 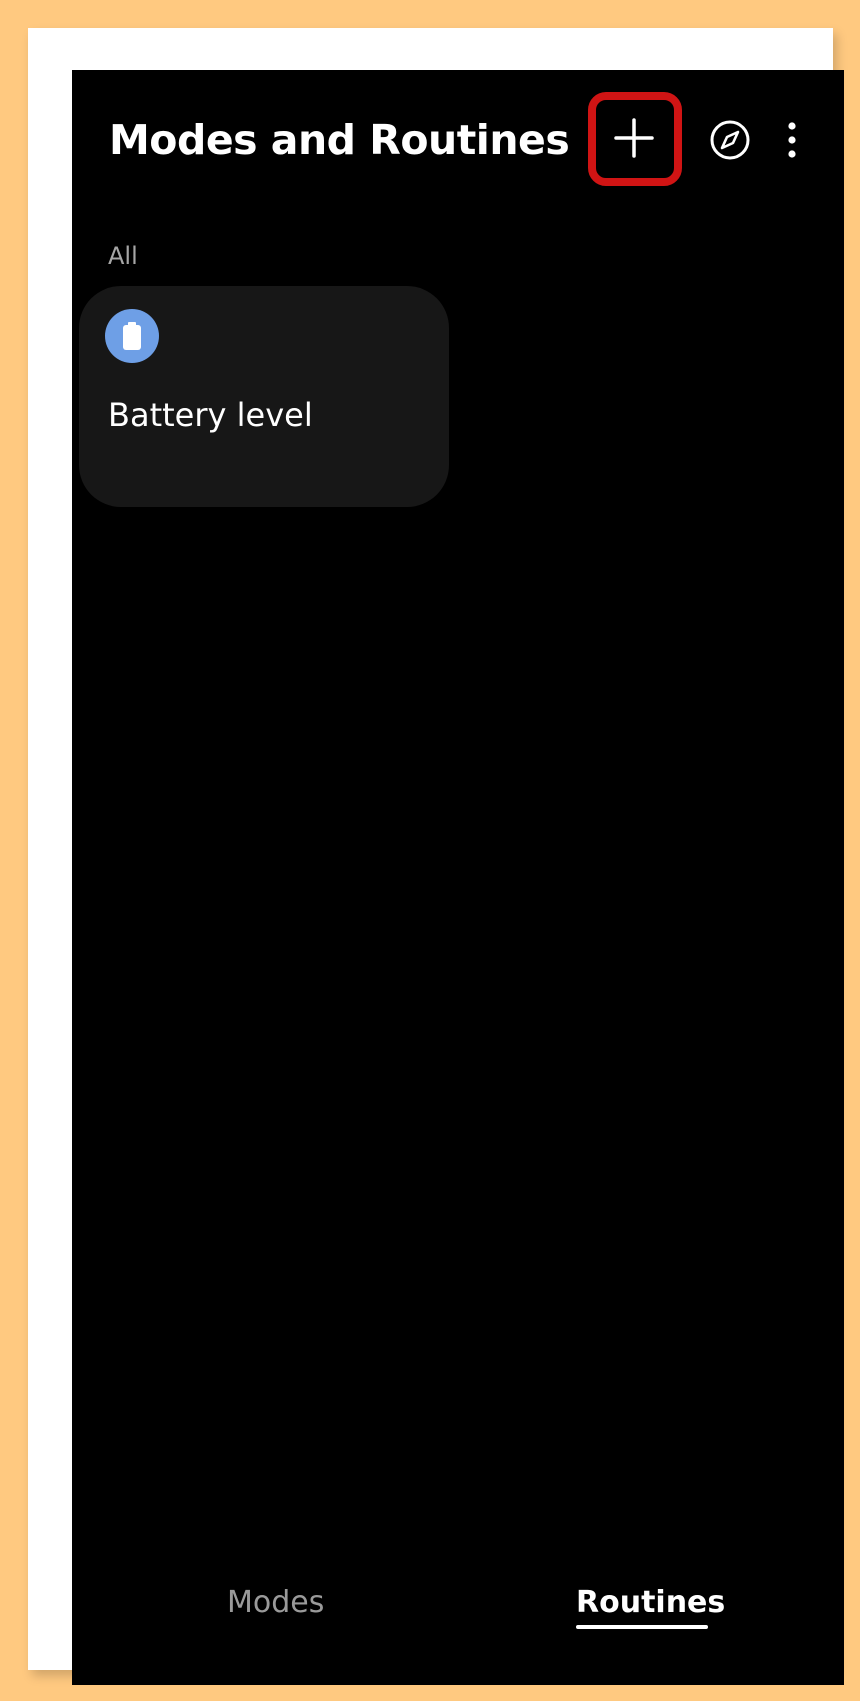 I want to click on battery-icon, so click(x=132, y=336).